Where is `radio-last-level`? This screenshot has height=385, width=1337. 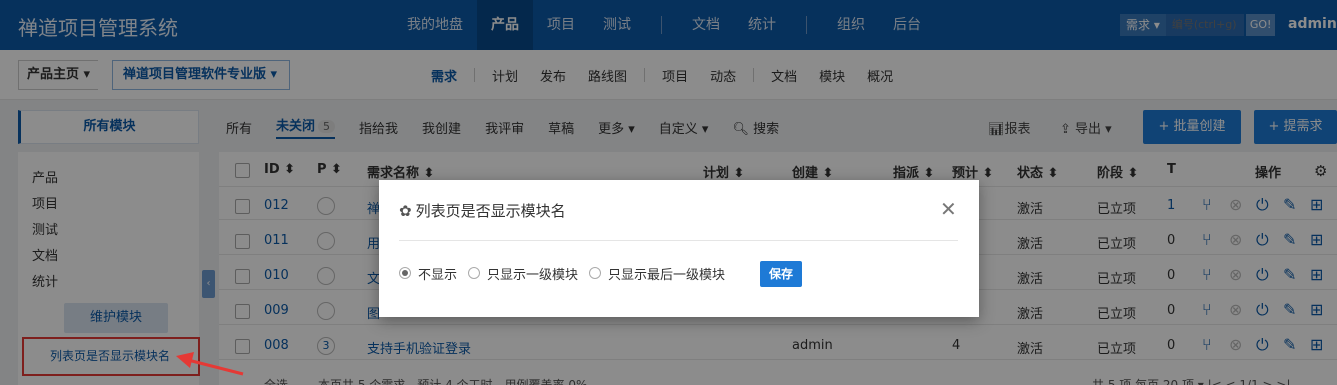
radio-last-level is located at coordinates (595, 273).